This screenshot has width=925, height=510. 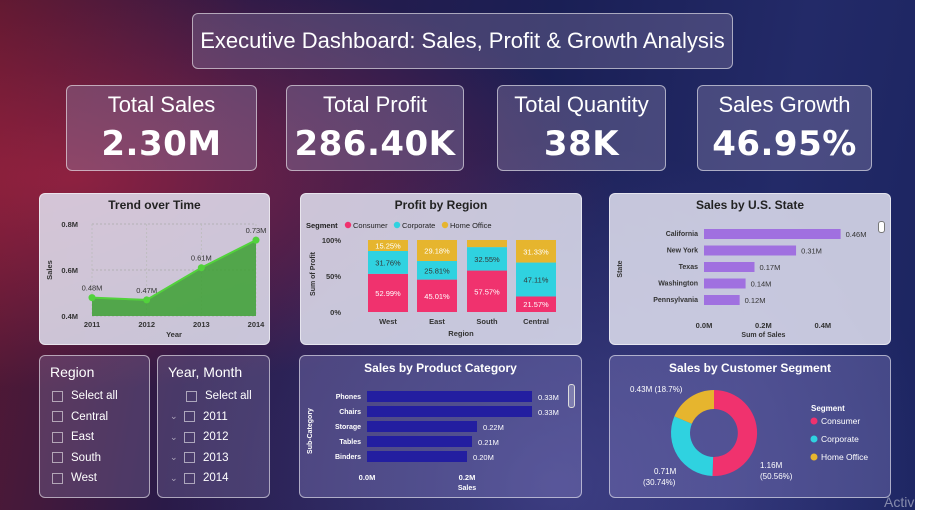 What do you see at coordinates (548, 397) in the screenshot?
I see `data-label: 0.33M` at bounding box center [548, 397].